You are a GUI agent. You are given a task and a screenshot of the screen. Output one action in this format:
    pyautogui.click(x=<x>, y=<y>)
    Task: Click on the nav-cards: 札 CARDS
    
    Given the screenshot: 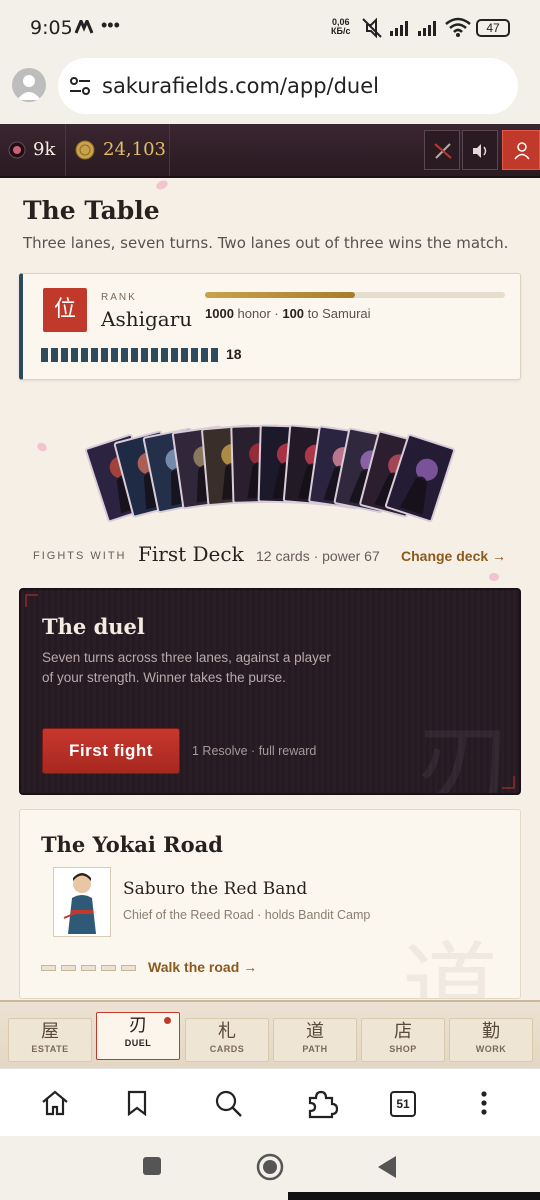 What is the action you would take?
    pyautogui.click(x=227, y=1040)
    